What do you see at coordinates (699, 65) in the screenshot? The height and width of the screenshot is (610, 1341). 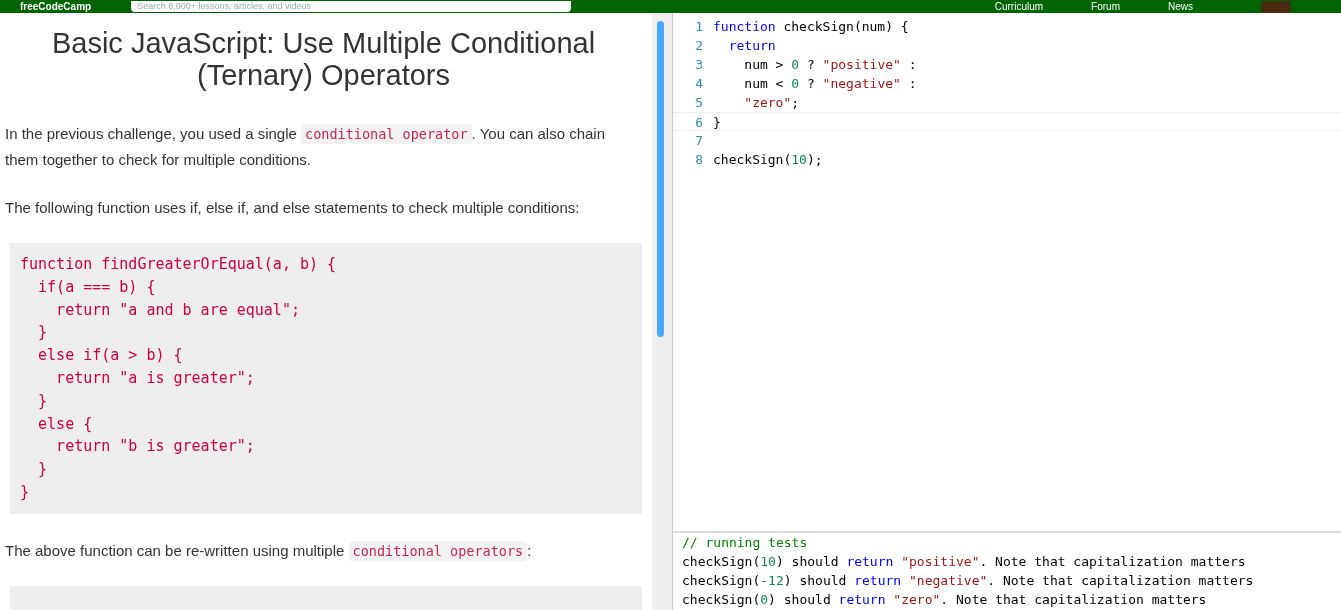 I see `line-number: 3` at bounding box center [699, 65].